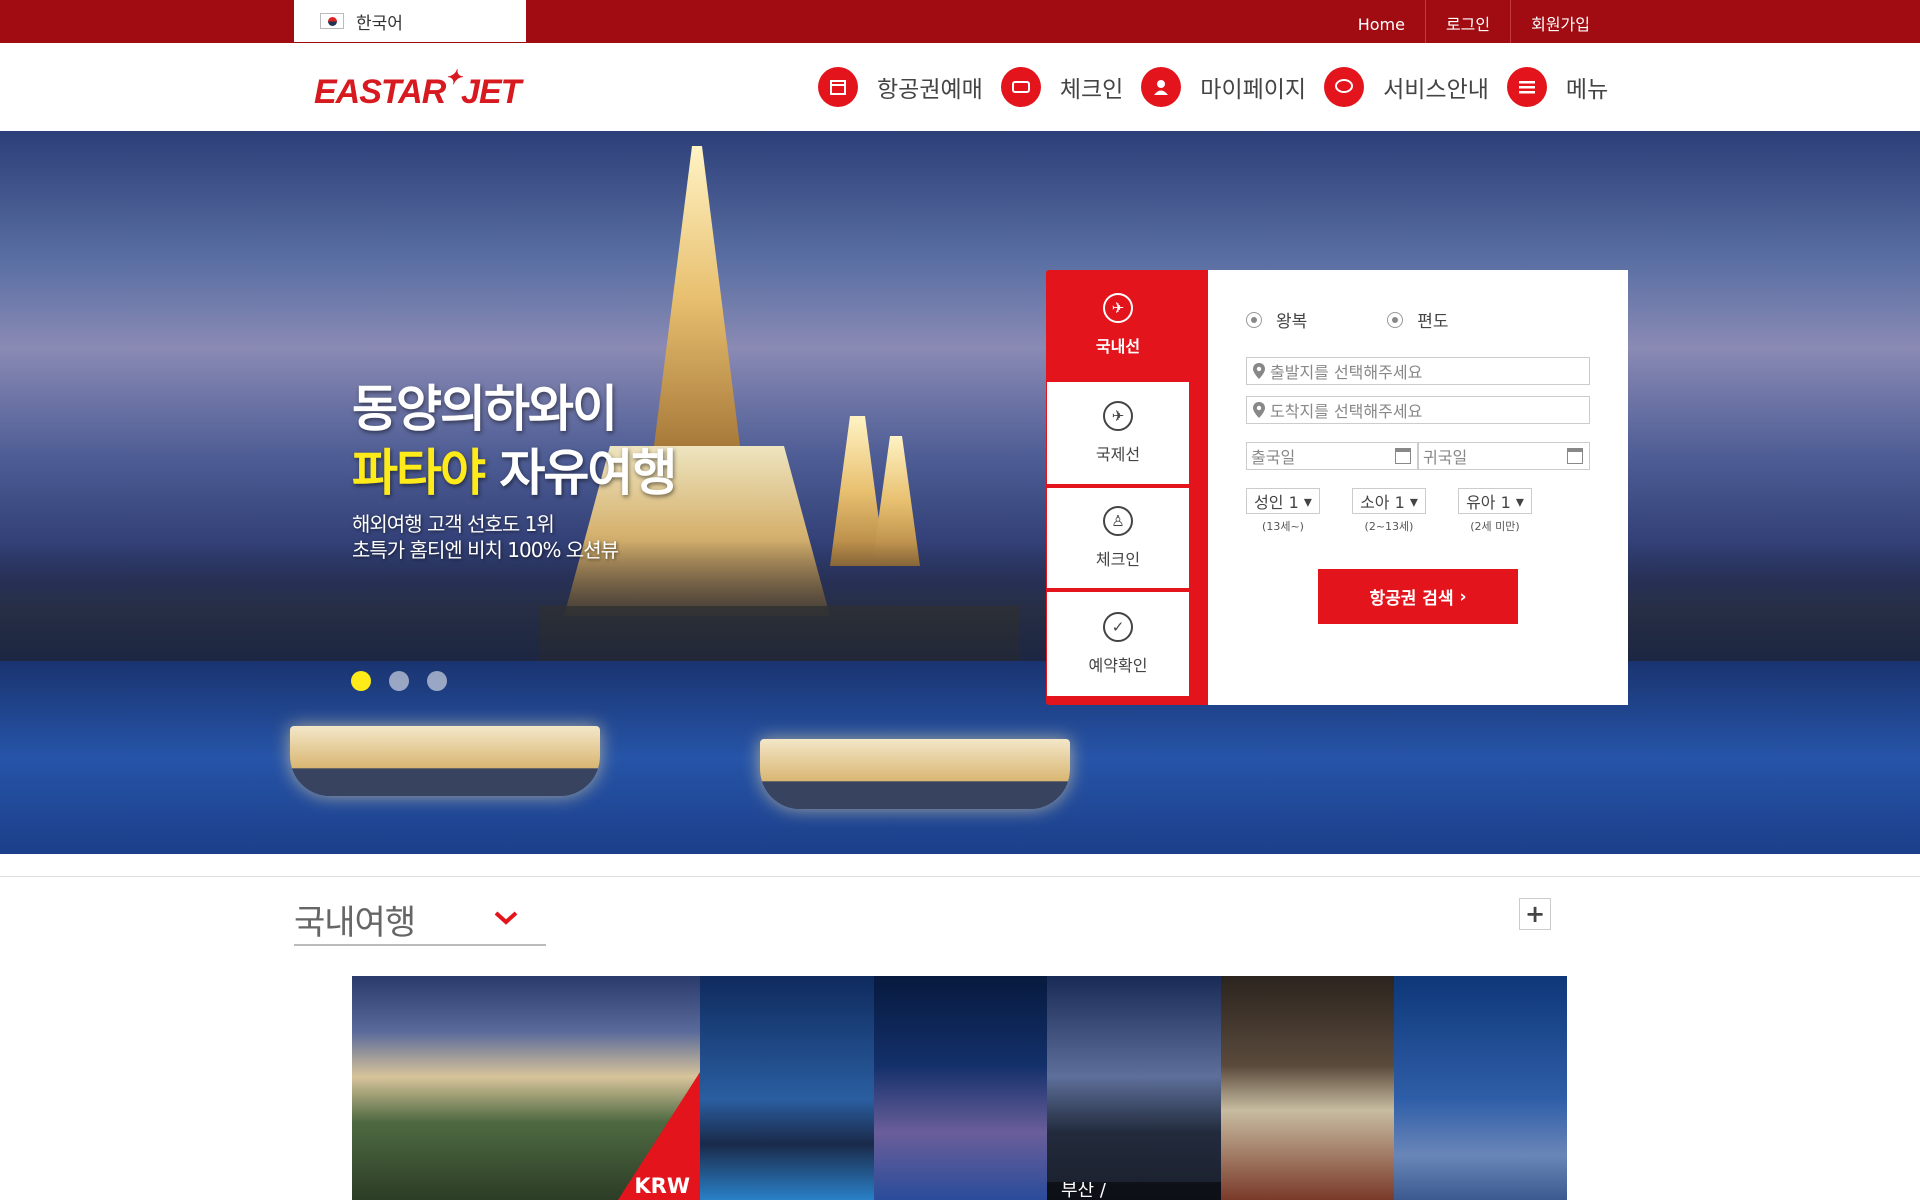  What do you see at coordinates (485, 409) in the screenshot?
I see `hero-title: 동양의하와이` at bounding box center [485, 409].